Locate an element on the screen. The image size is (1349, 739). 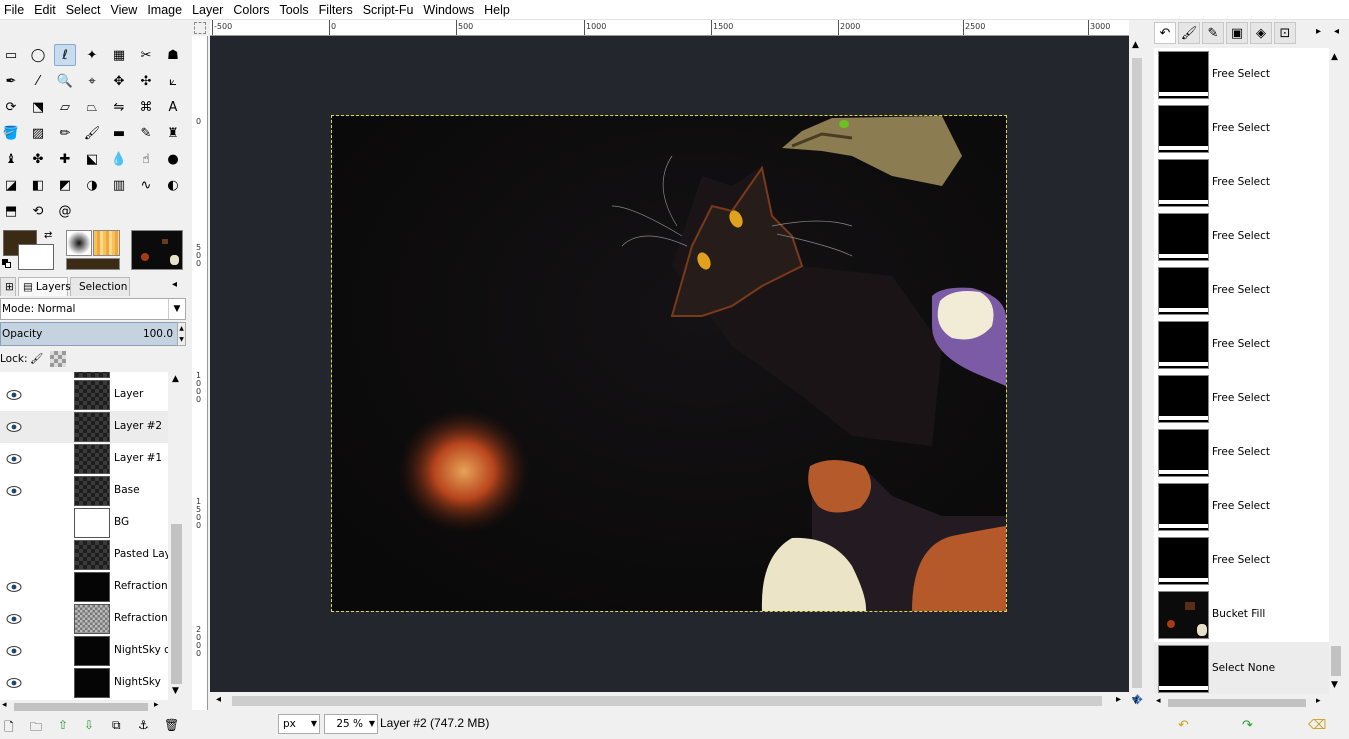
cage-transform-icon: ⌘ is located at coordinates (146, 107).